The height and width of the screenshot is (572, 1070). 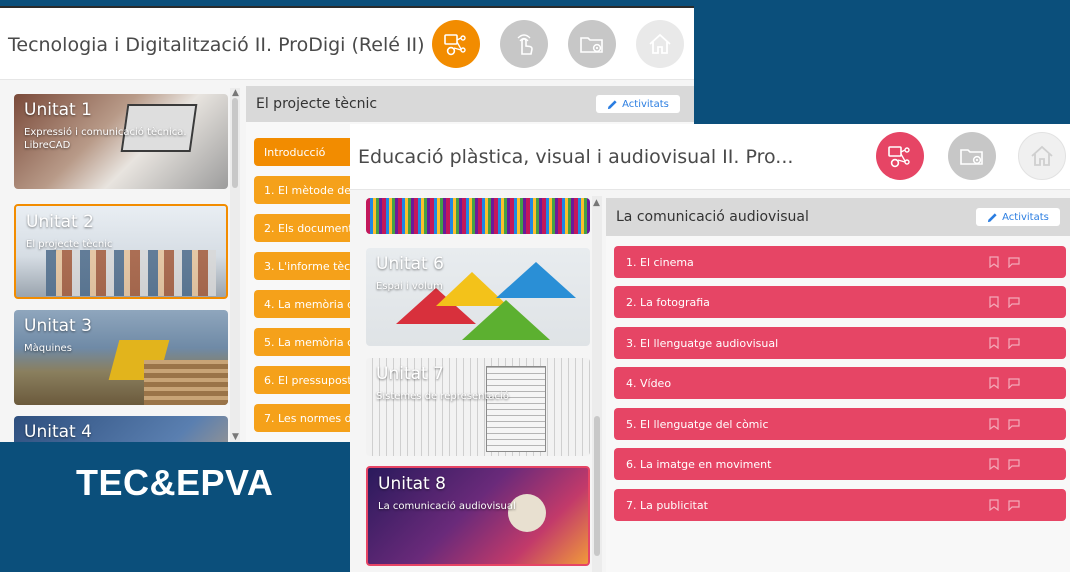 What do you see at coordinates (309, 266) in the screenshot?
I see `topic-item: 3. L'informe tèc` at bounding box center [309, 266].